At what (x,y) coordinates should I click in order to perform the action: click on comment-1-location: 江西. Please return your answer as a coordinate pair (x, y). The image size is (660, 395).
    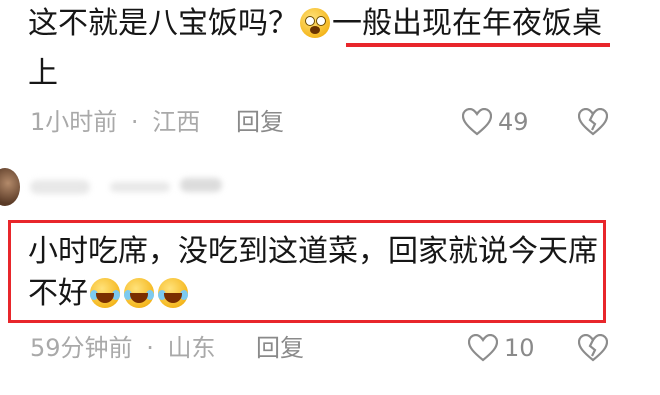
    Looking at the image, I should click on (176, 122).